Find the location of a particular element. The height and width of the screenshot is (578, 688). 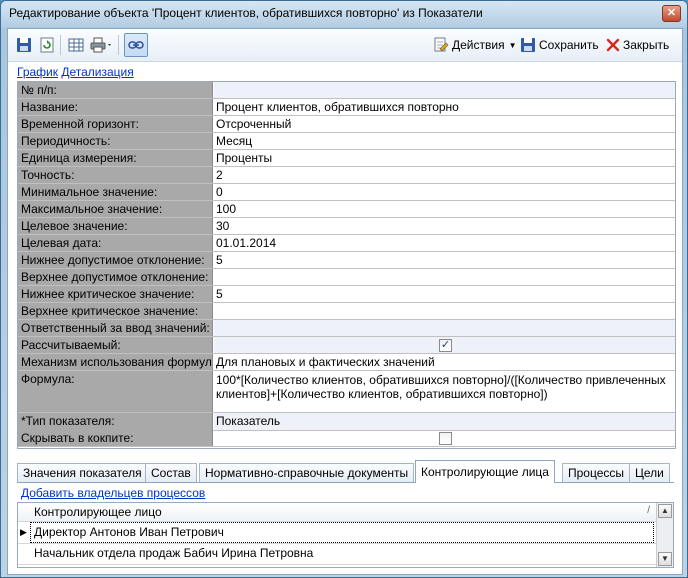

print-button is located at coordinates (102, 45).